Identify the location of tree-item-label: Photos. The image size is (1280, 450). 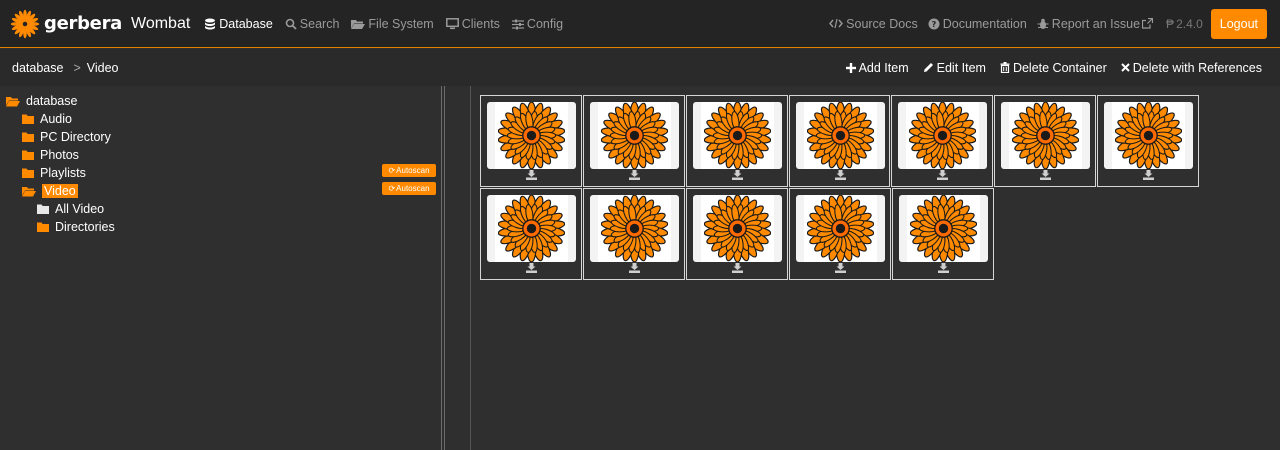
(59, 155).